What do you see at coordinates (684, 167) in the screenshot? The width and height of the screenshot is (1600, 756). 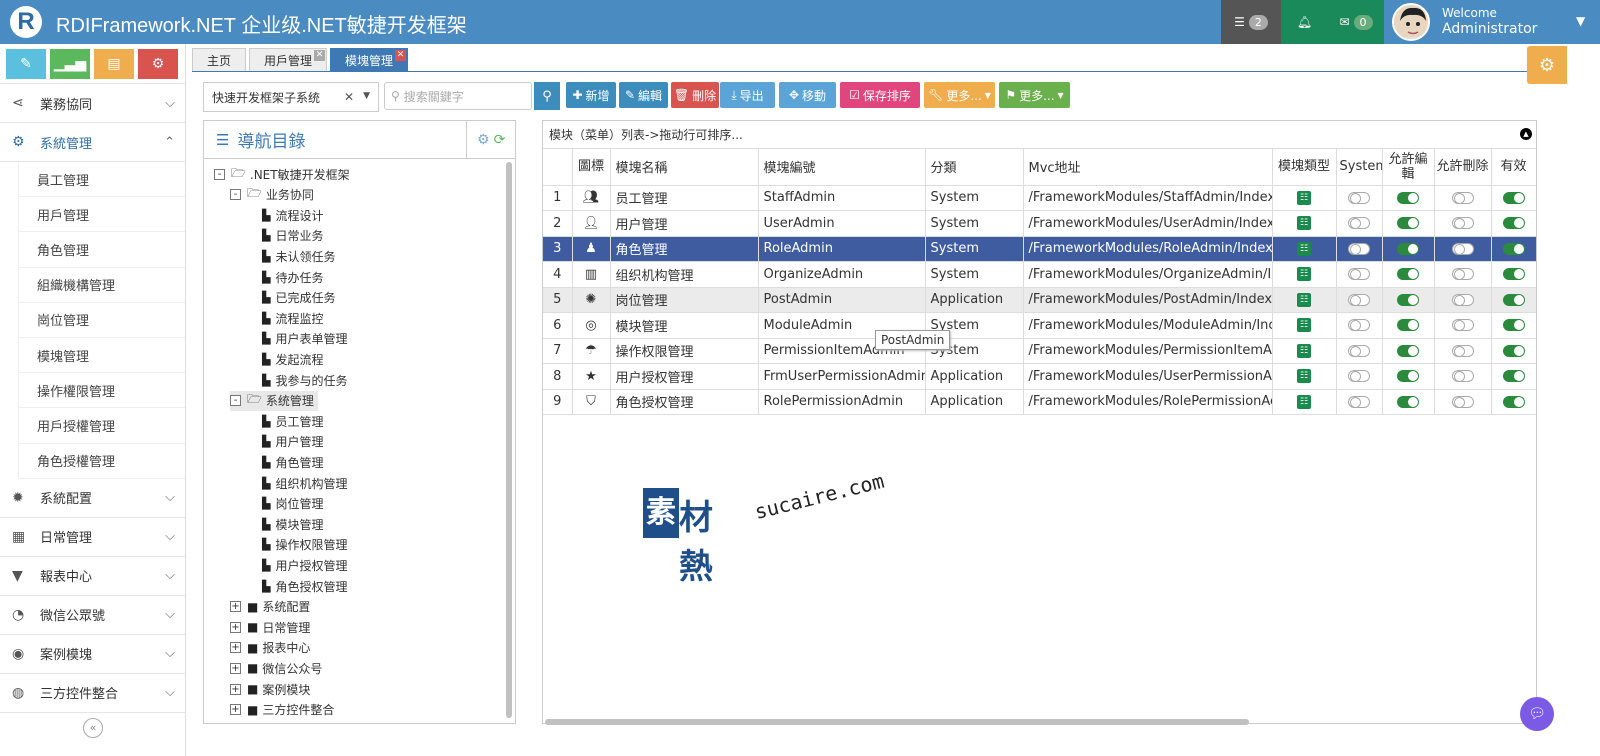 I see `col-module-name: 模塊名稱` at bounding box center [684, 167].